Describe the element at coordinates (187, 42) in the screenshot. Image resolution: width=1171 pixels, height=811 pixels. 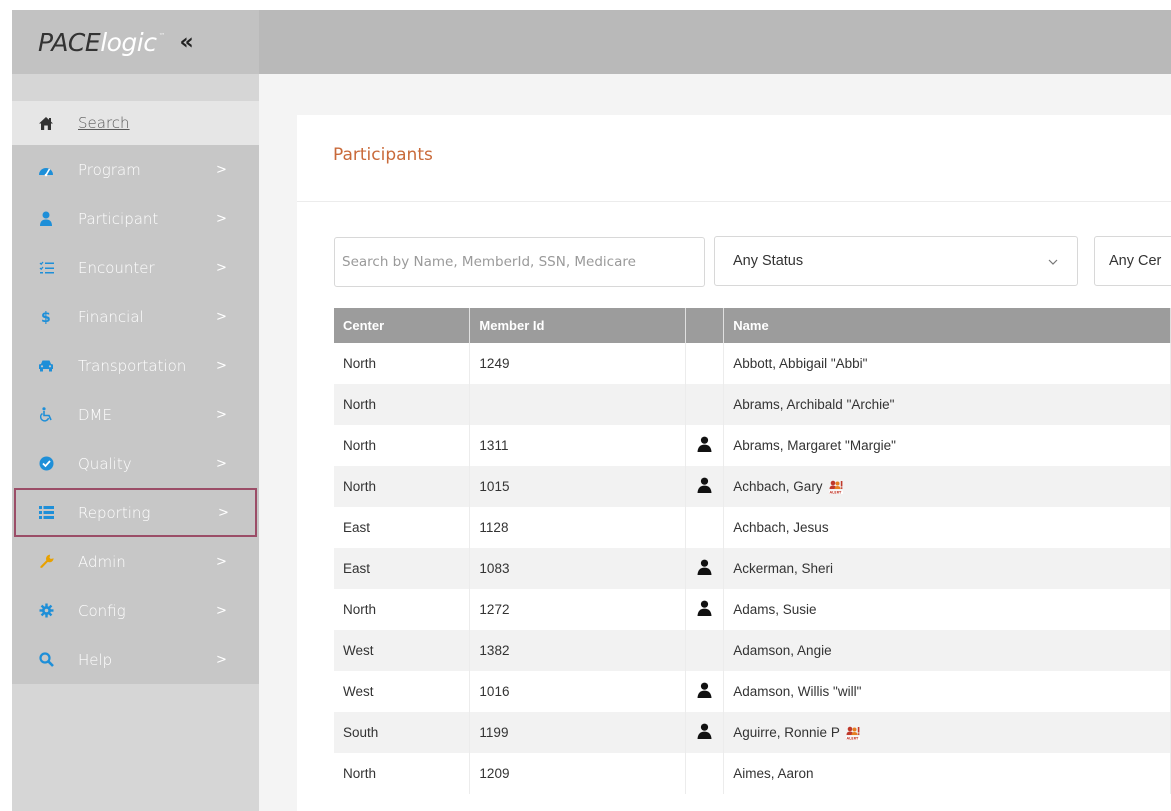
I see `collapse-sidebar-button: «` at that location.